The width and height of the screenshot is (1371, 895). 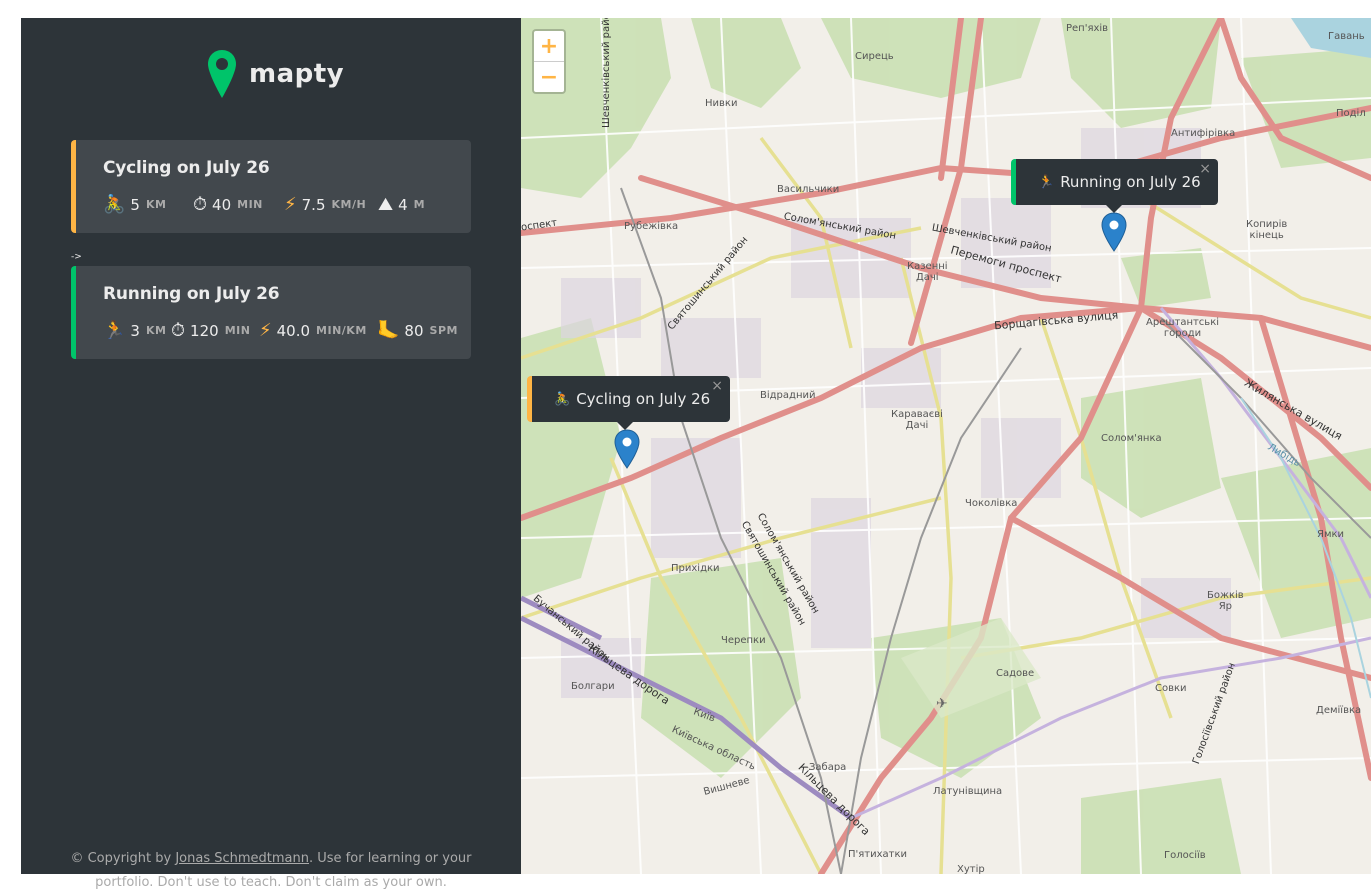 I want to click on map-label: Сирець, so click(x=874, y=56).